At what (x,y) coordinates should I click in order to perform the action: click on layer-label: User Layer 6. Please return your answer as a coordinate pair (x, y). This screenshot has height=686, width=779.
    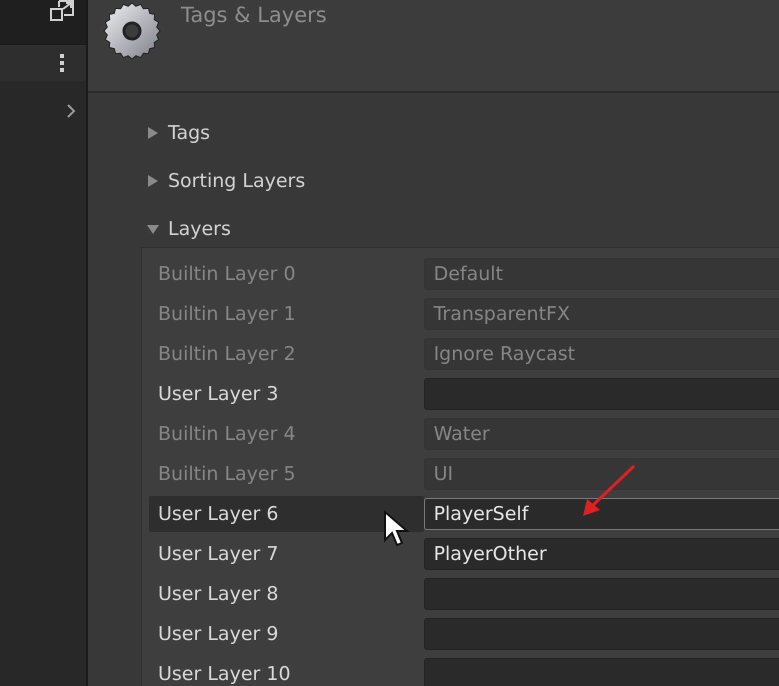
    Looking at the image, I should click on (286, 514).